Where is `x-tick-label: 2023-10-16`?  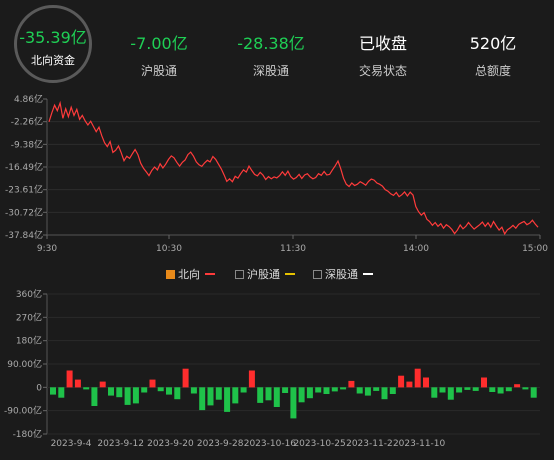
x-tick-label: 2023-10-16 is located at coordinates (270, 444).